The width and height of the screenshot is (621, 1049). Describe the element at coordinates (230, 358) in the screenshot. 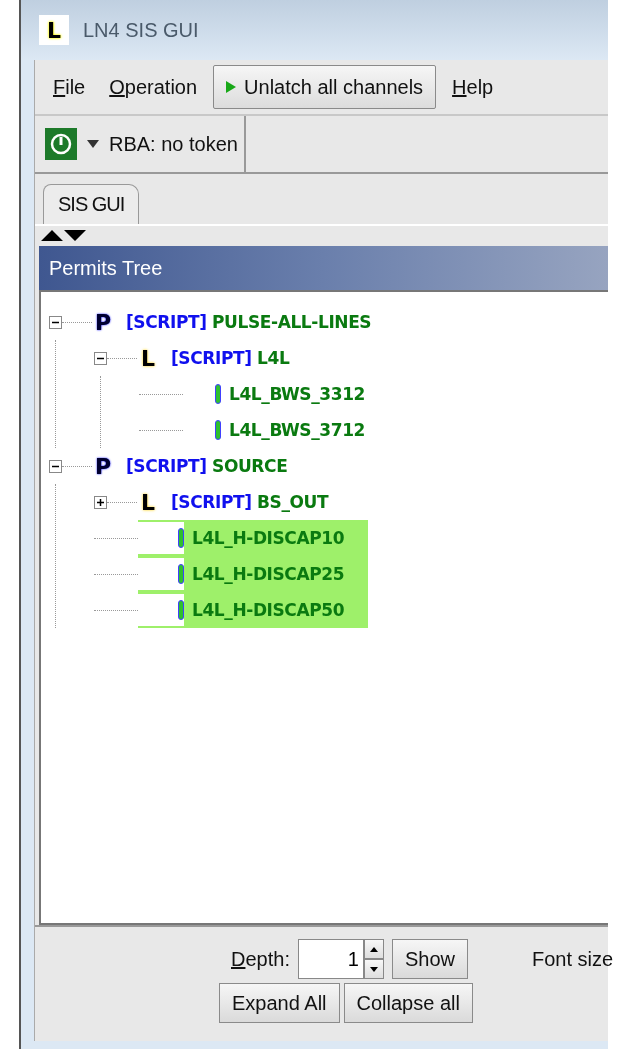

I see `tree-node-label: [SCRIPT] L4L` at that location.